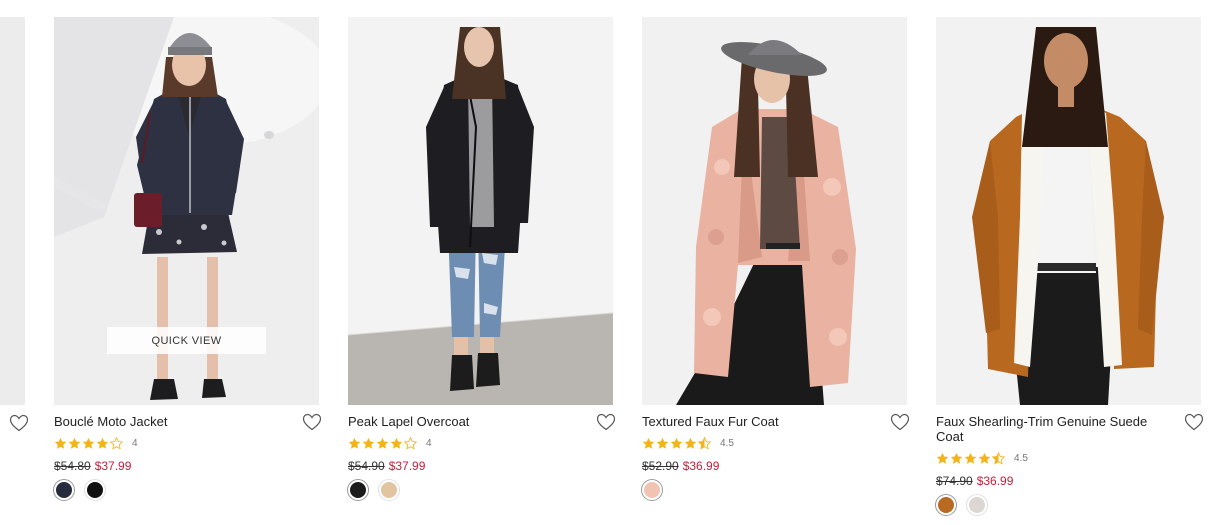 The image size is (1222, 525). I want to click on original-price: $54.80, so click(72, 466).